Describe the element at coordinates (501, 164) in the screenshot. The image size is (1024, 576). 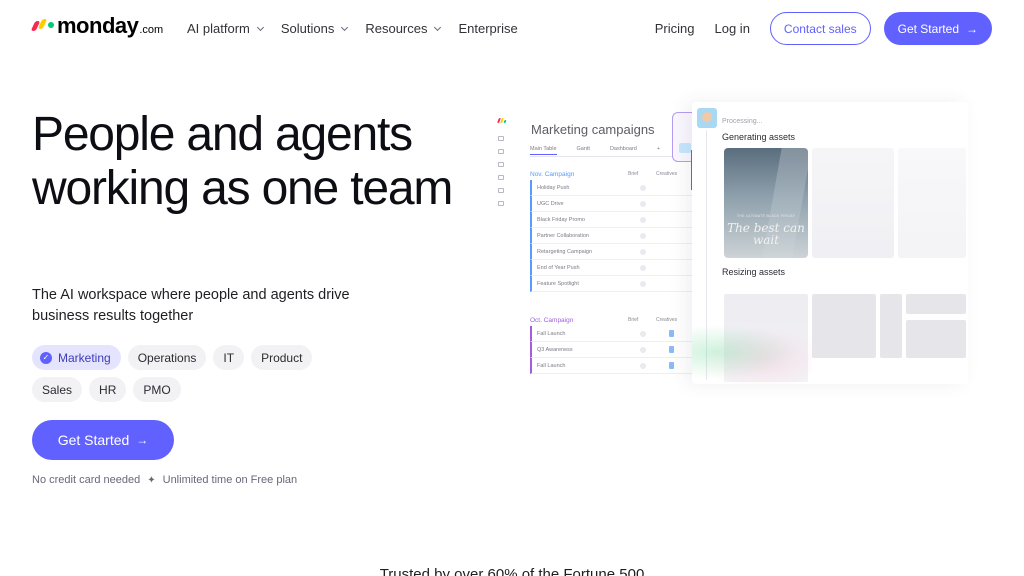
I see `inbox-icon` at that location.